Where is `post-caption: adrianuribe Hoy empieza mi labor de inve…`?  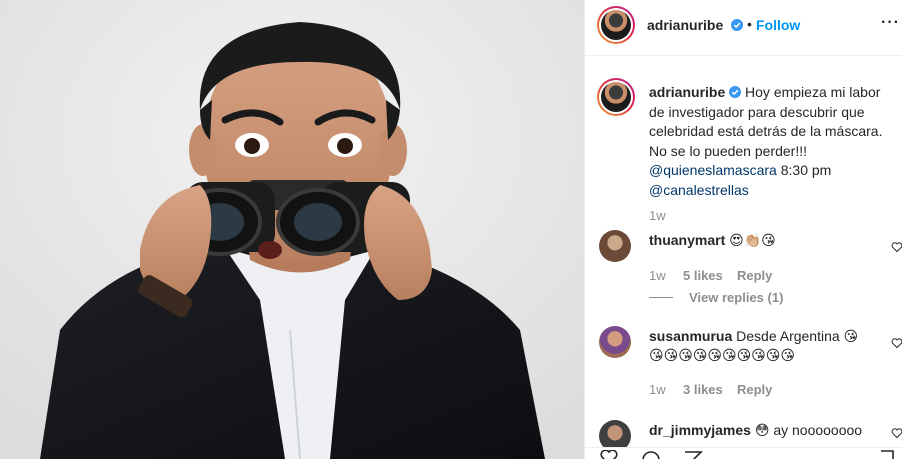 post-caption: adrianuribe Hoy empieza mi labor de inve… is located at coordinates (774, 141).